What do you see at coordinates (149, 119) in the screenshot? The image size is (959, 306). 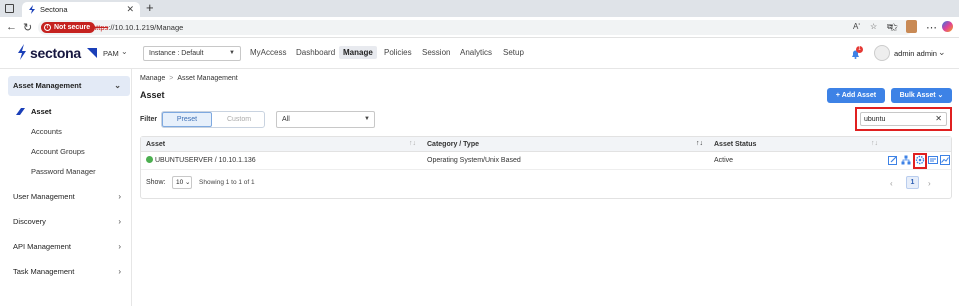 I see `filter-label: Filter` at bounding box center [149, 119].